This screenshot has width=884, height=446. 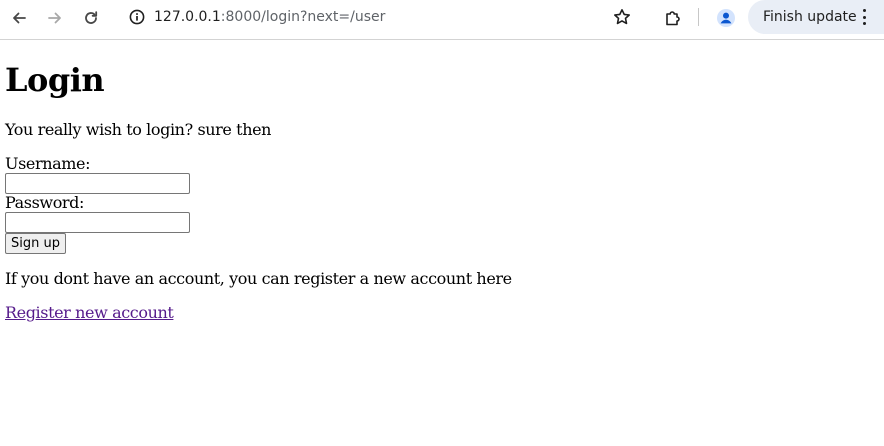 I want to click on register-link: Register new account, so click(x=89, y=313).